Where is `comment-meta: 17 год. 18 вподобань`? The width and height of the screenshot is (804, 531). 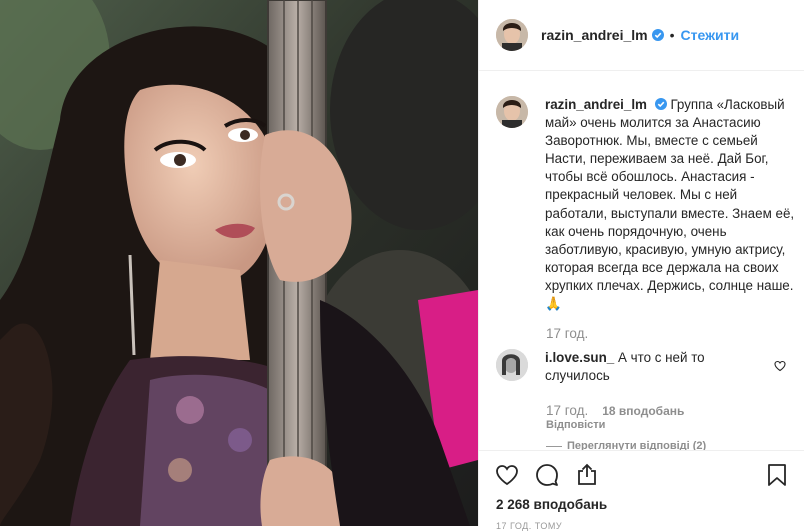
comment-meta: 17 год. 18 вподобань is located at coordinates (615, 410).